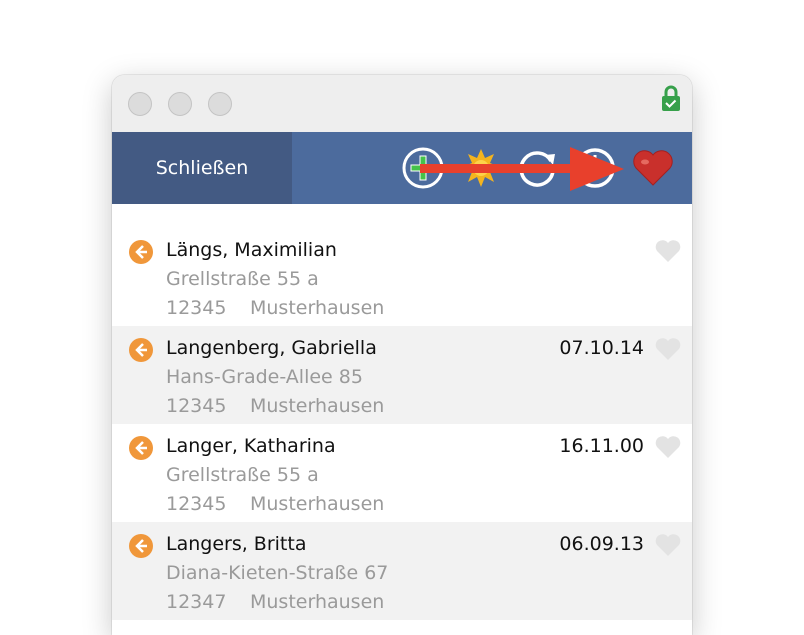  I want to click on refresh-icon, so click(537, 168).